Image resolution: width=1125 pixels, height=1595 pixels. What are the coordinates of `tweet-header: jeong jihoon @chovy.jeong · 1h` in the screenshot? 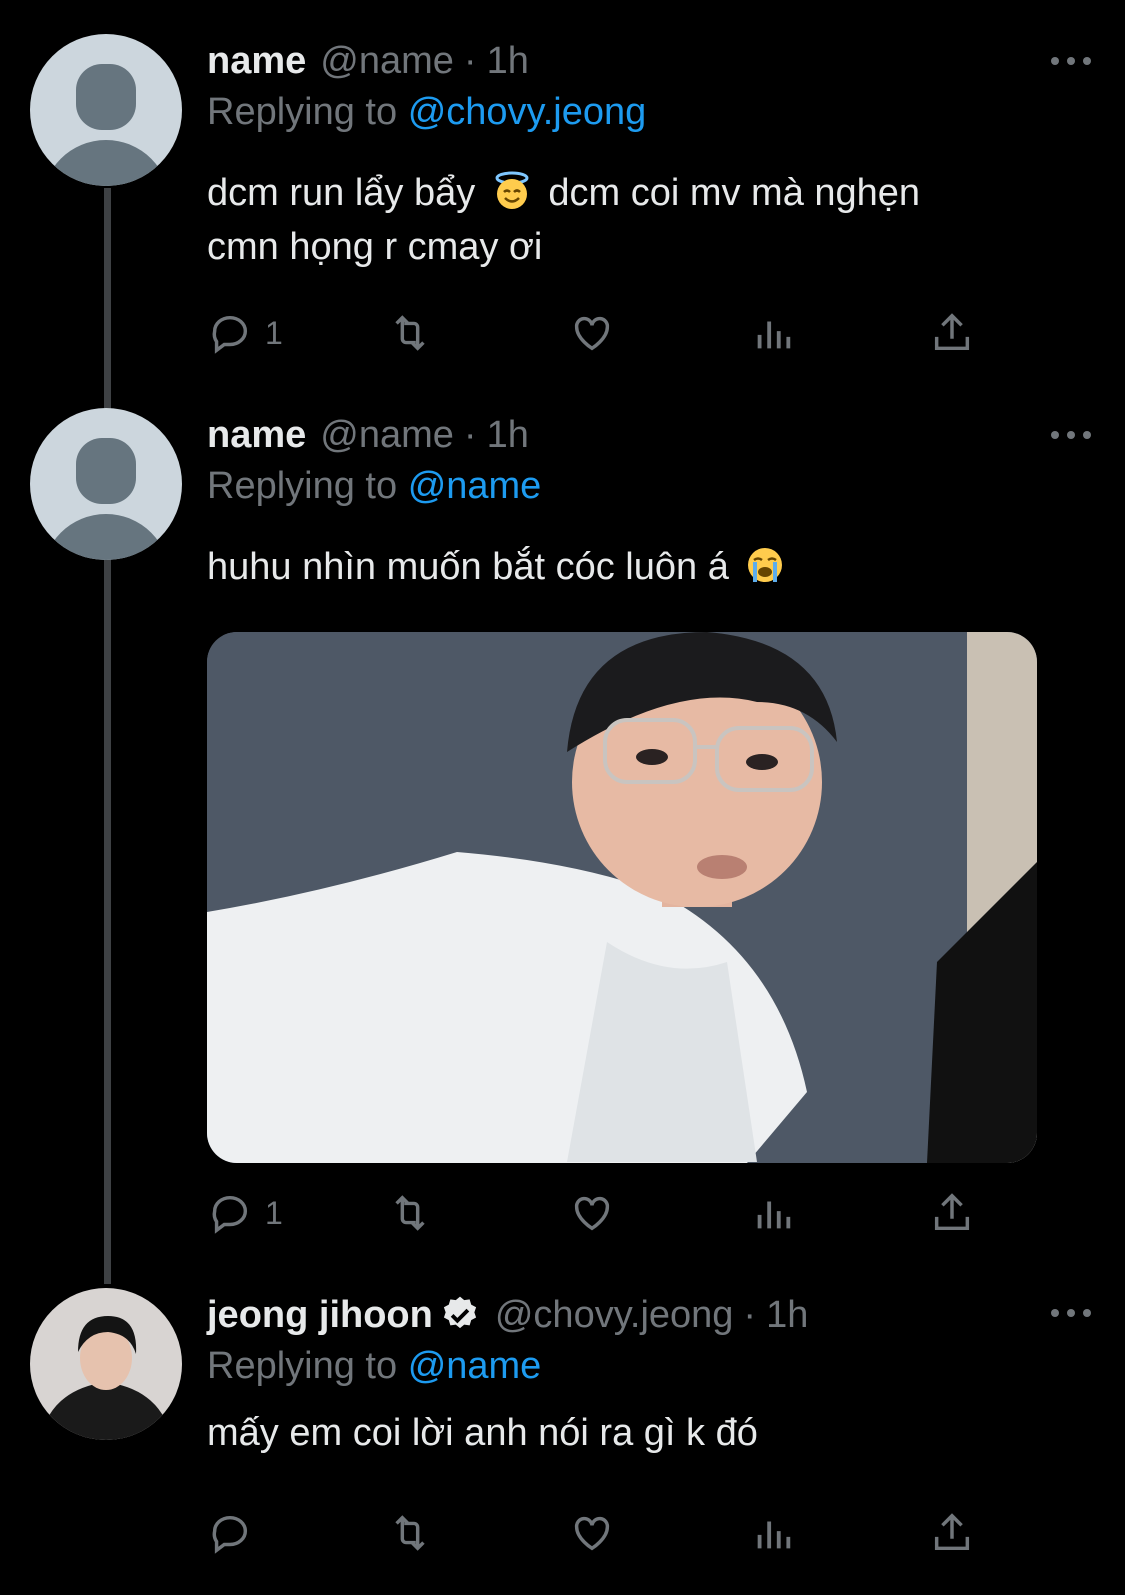 It's located at (507, 1315).